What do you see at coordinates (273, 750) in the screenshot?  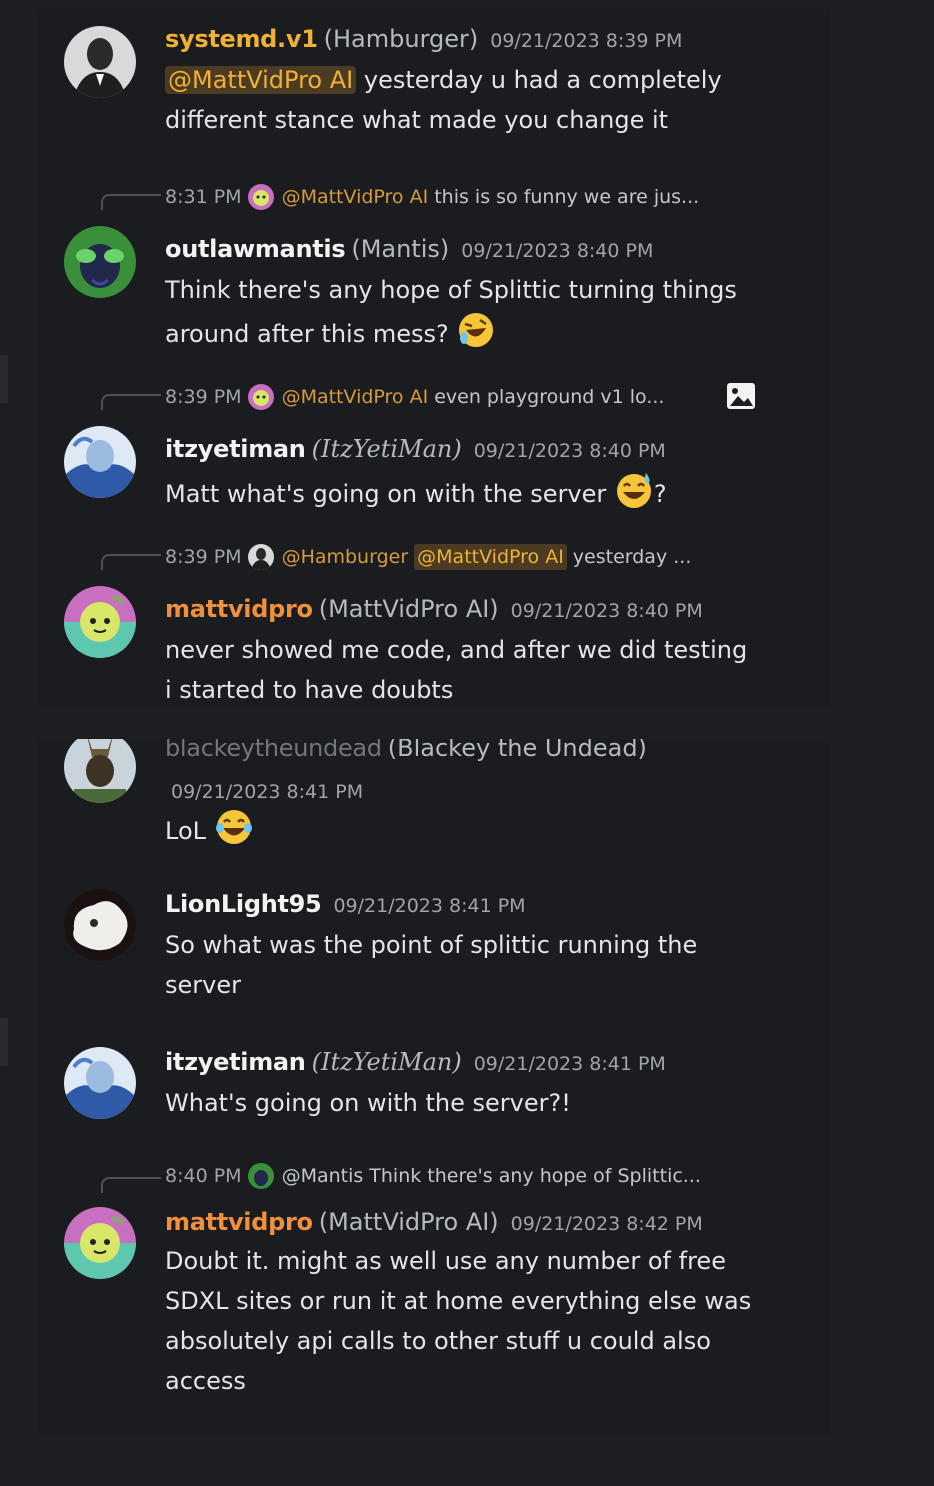 I see `username: blackeytheundead` at bounding box center [273, 750].